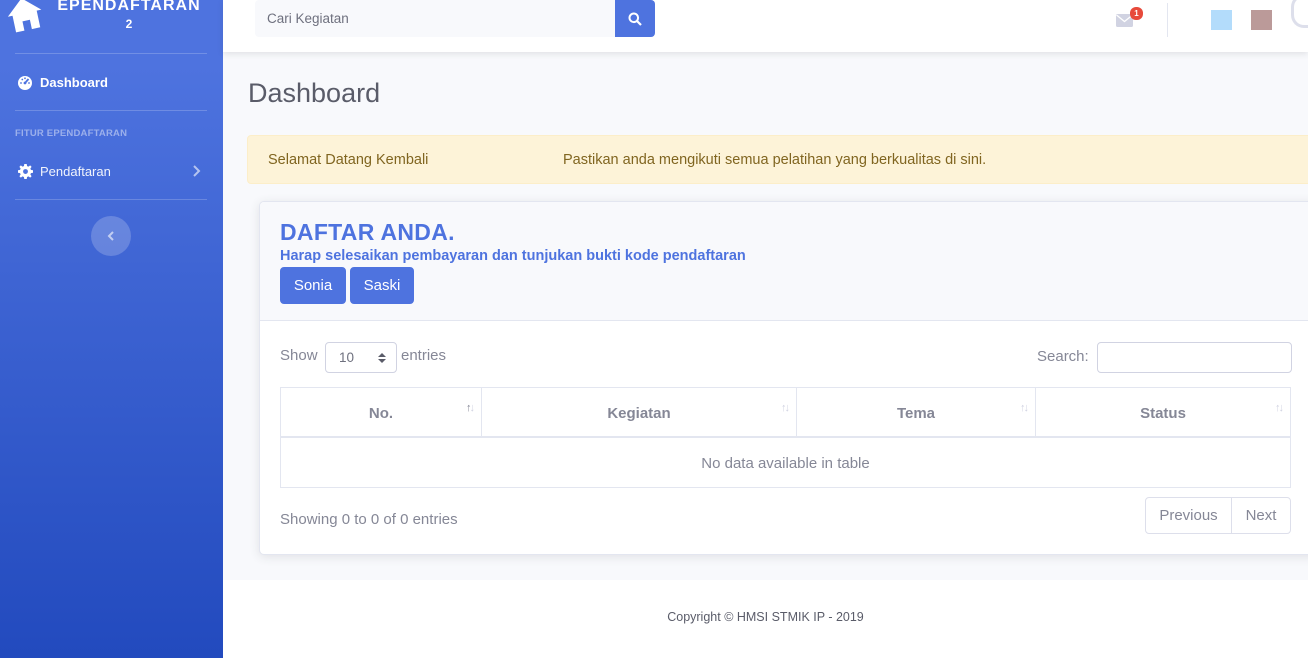 The image size is (1308, 658). I want to click on topbar-search, so click(455, 18).